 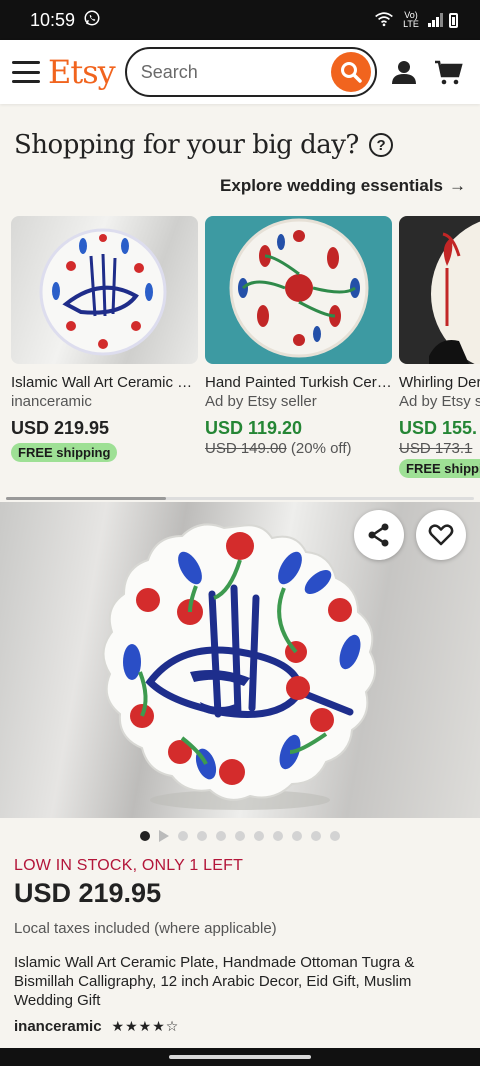 I want to click on help-icon: ?, so click(x=380, y=145).